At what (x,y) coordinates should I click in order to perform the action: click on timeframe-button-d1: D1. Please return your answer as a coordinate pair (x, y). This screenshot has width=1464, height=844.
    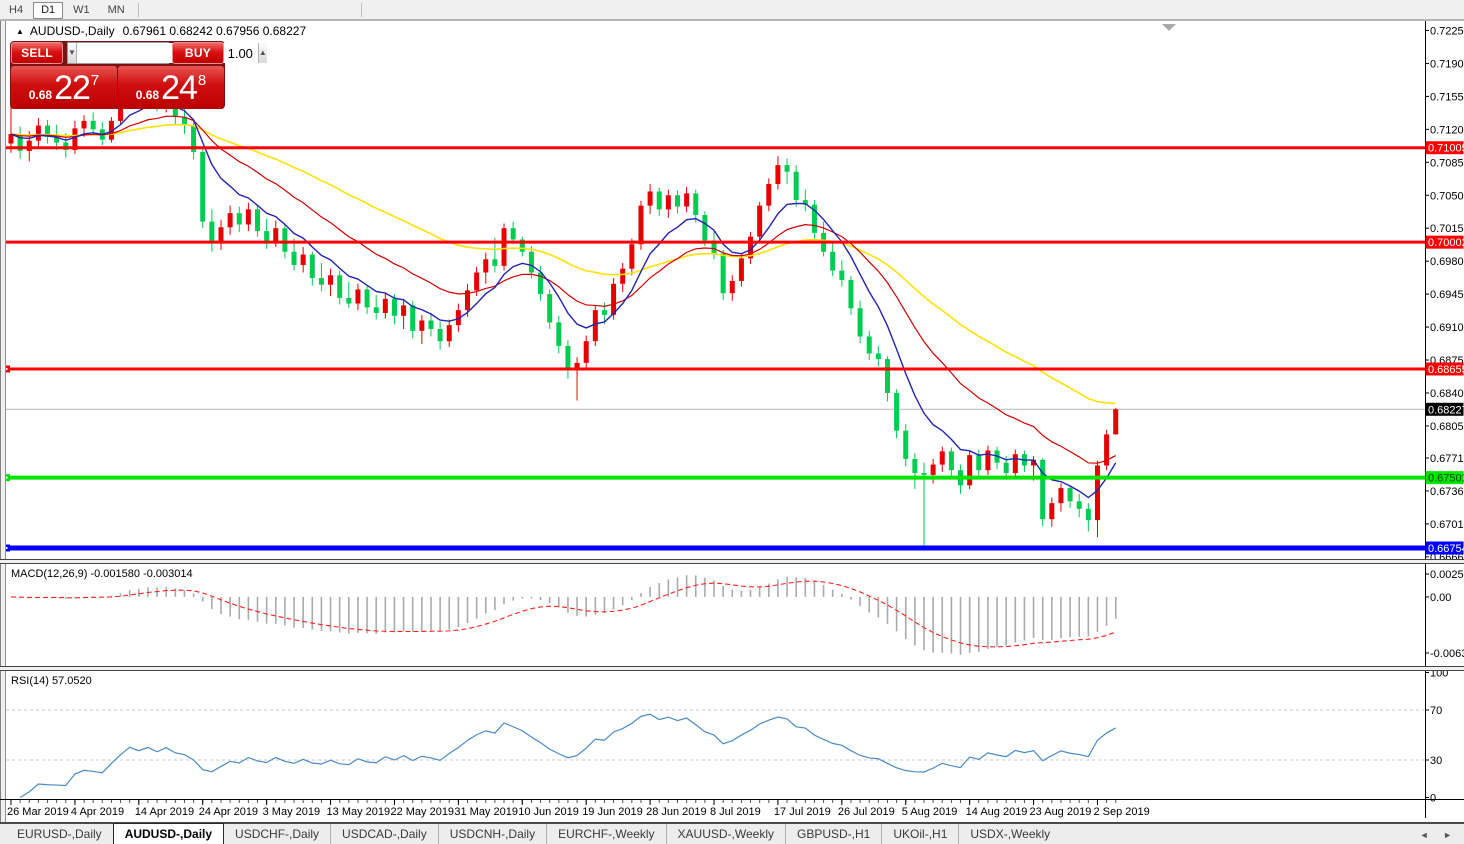
    Looking at the image, I should click on (48, 10).